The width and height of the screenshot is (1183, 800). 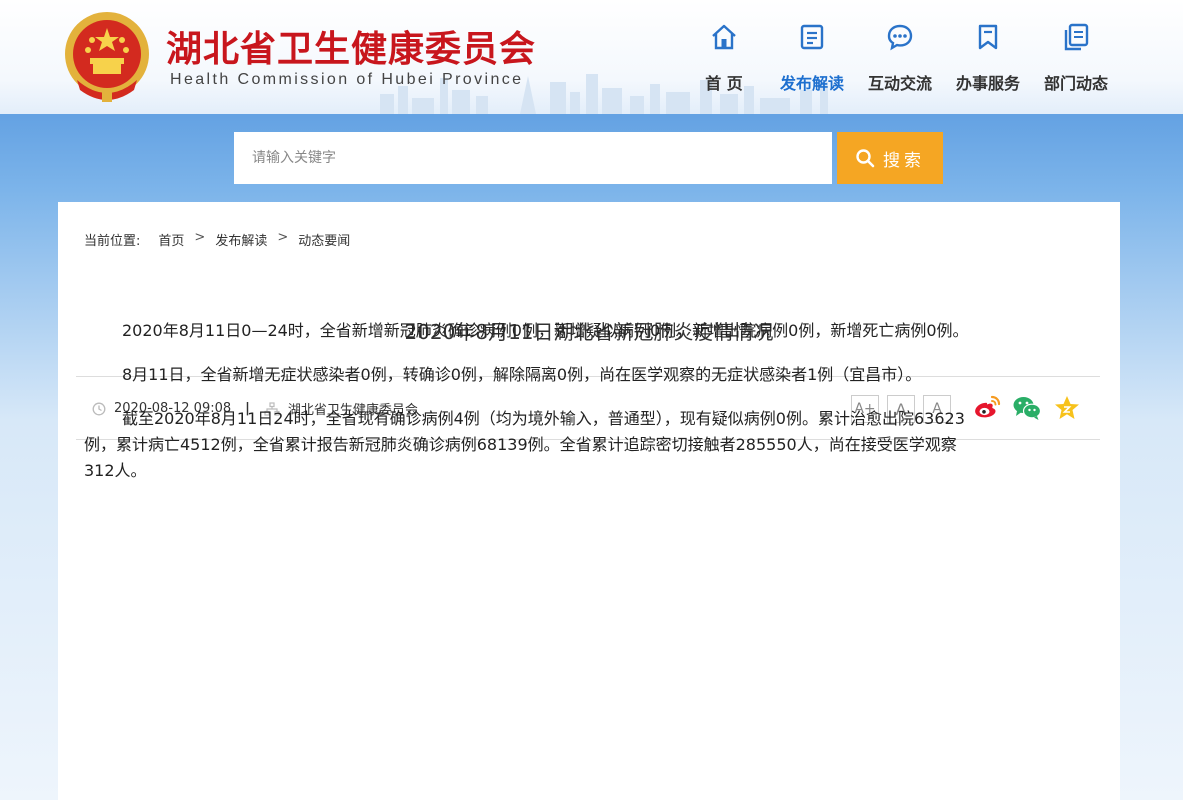 I want to click on nav-services: 办事服务, so click(x=988, y=56).